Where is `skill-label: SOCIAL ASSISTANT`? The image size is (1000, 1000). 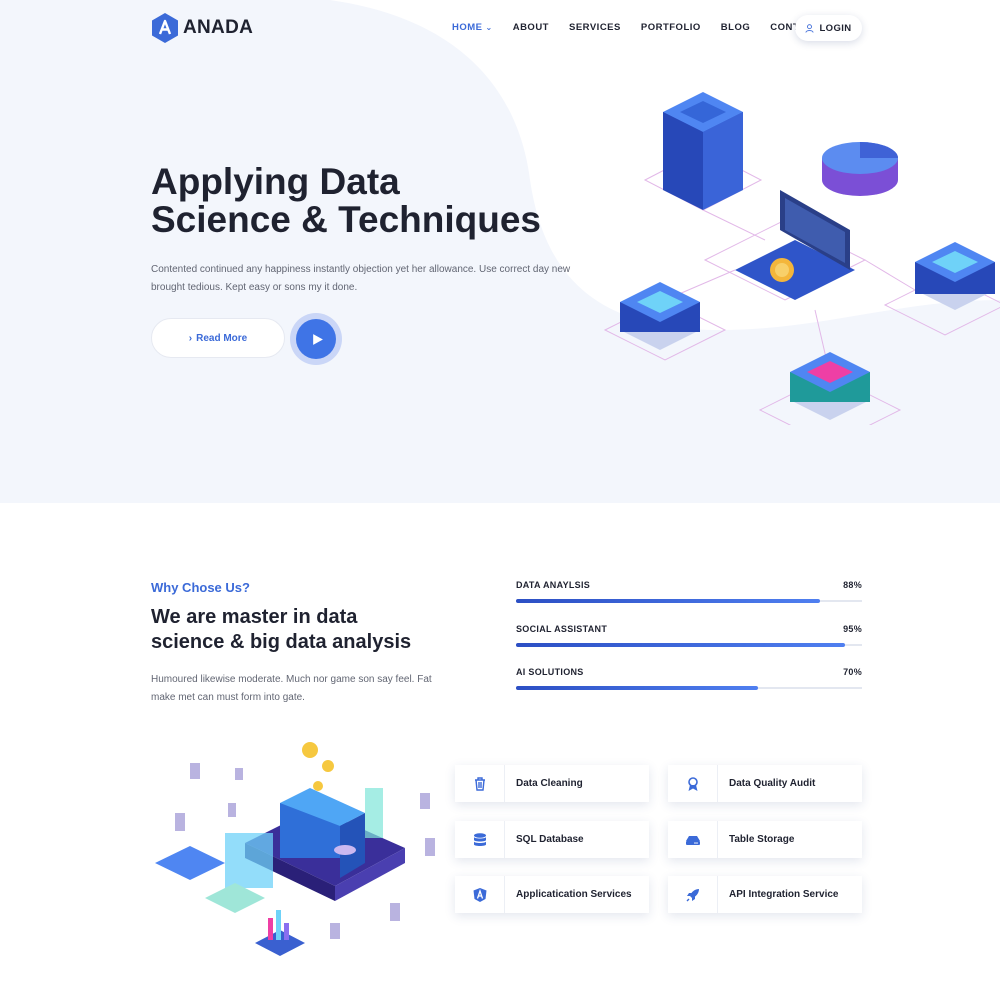
skill-label: SOCIAL ASSISTANT is located at coordinates (562, 629).